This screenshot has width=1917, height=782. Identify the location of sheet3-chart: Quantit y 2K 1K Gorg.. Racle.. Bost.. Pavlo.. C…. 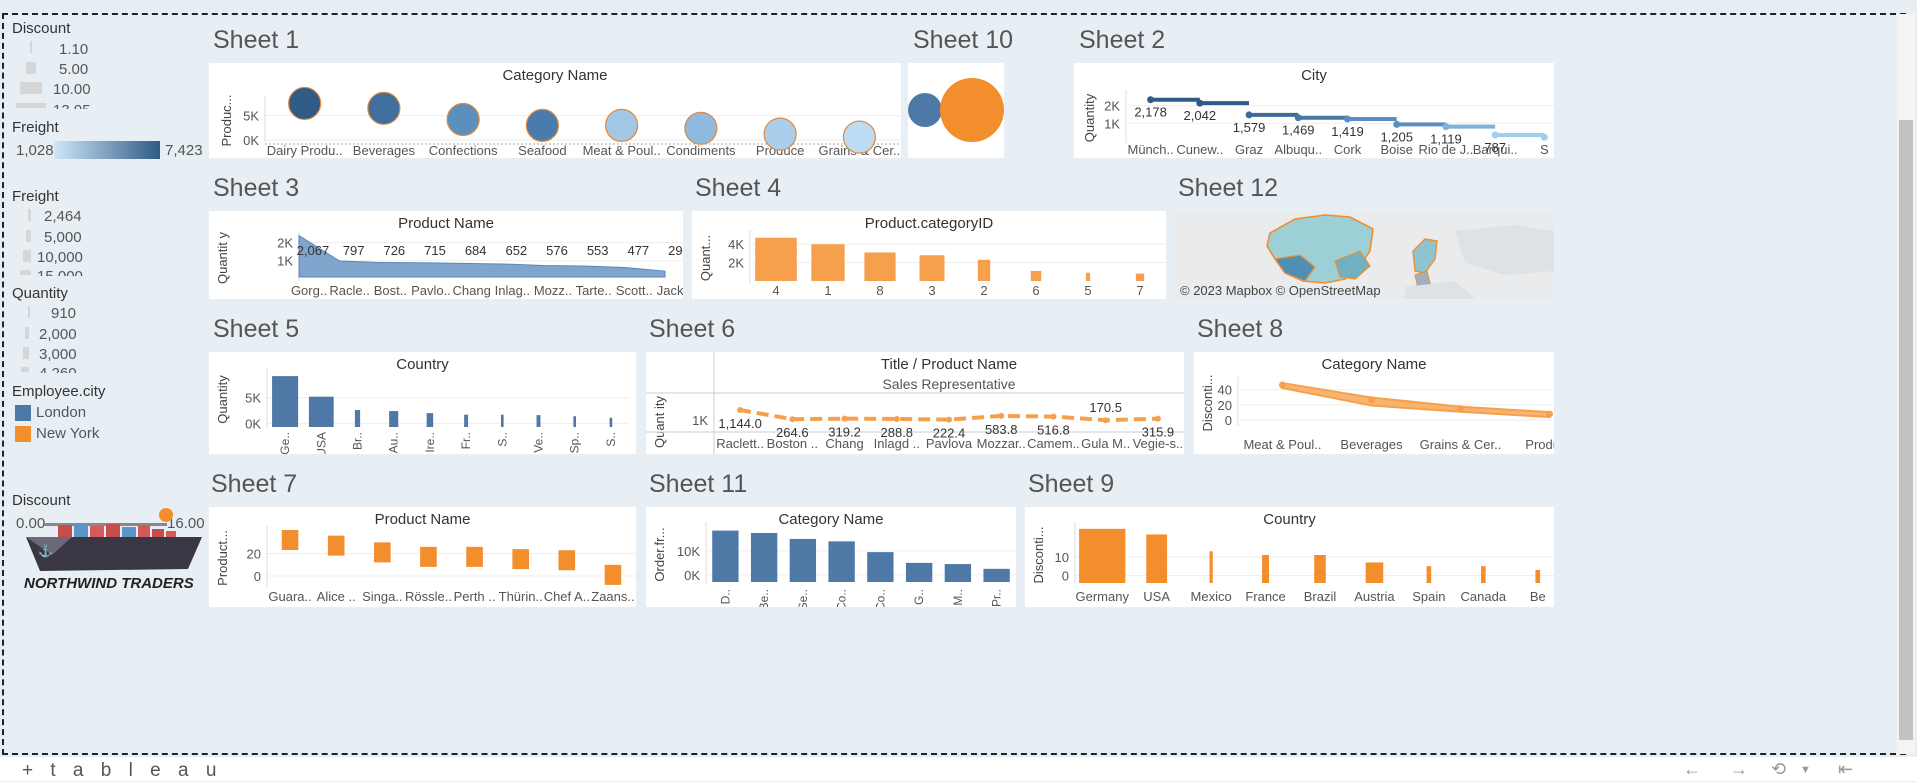
(446, 255).